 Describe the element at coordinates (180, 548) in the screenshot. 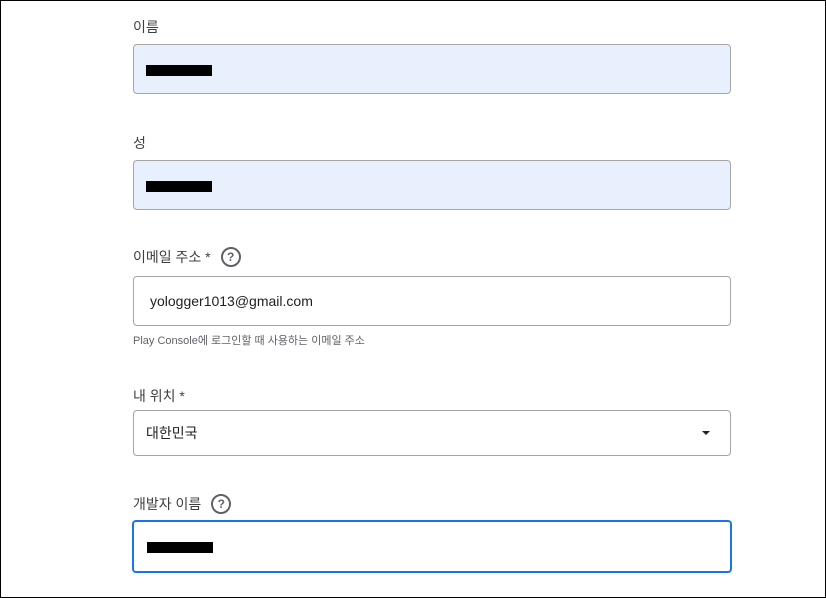

I see `redacted-developer-name` at that location.